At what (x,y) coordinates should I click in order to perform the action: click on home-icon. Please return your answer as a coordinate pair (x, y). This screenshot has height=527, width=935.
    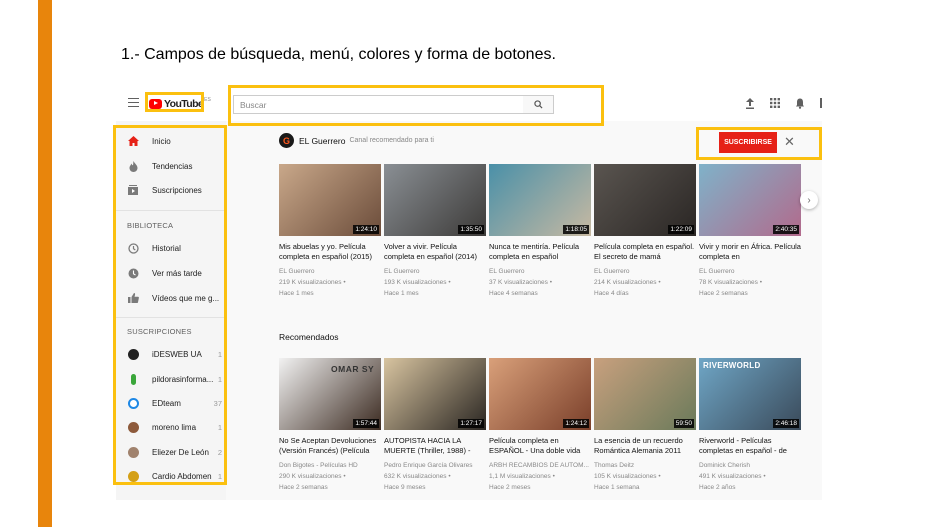
    Looking at the image, I should click on (133, 141).